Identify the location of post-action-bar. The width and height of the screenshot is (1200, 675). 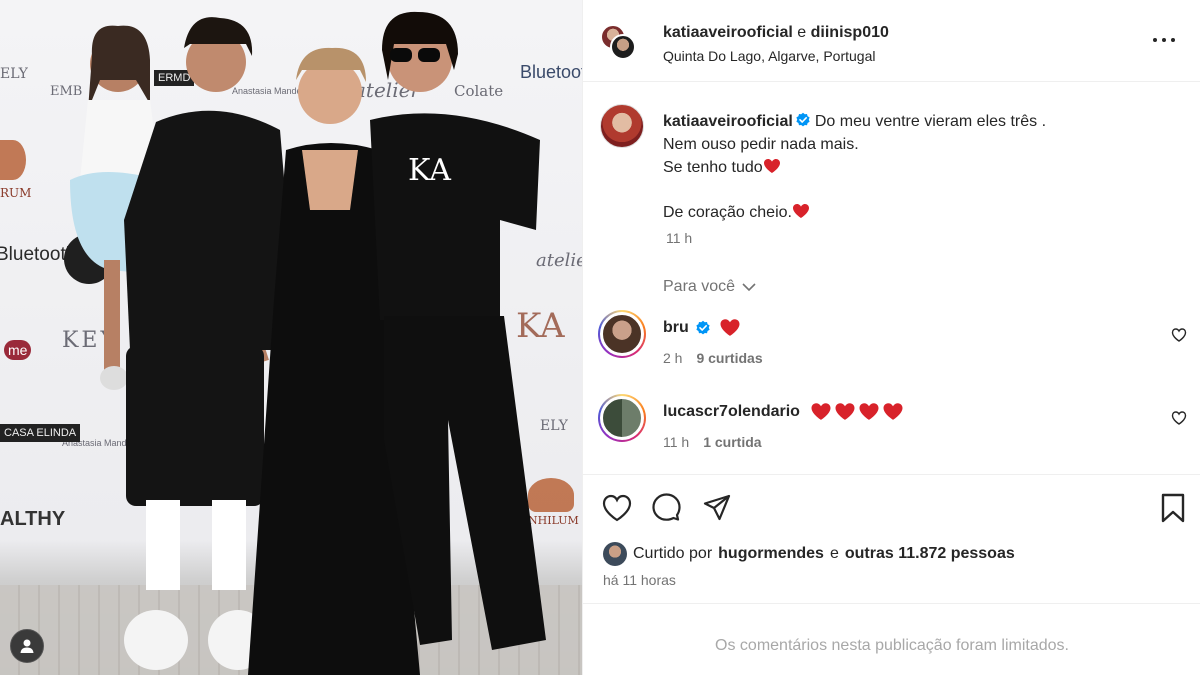
(891, 508).